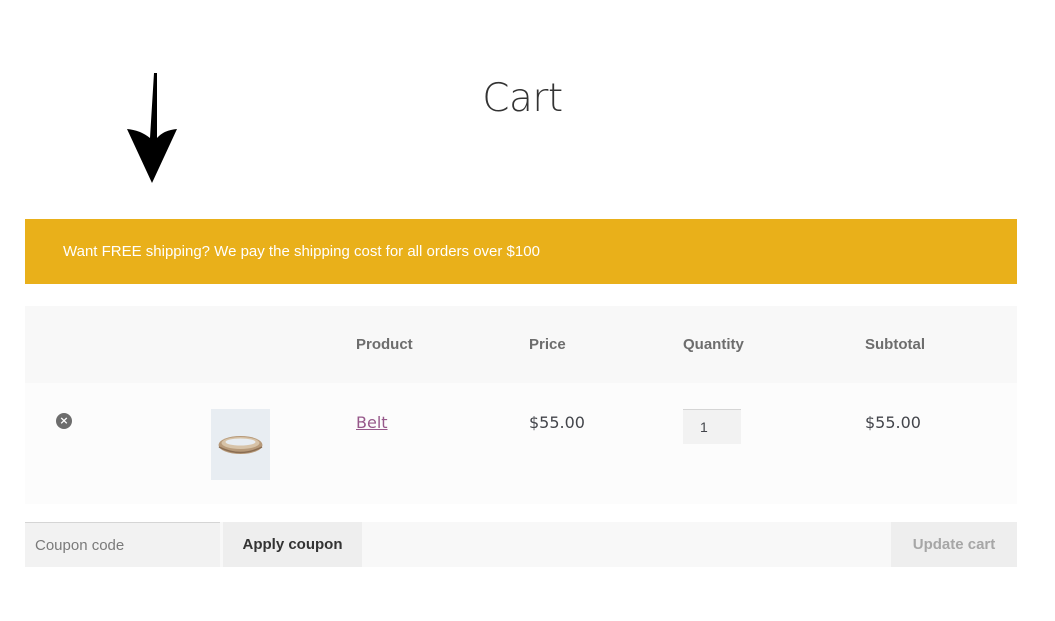 This screenshot has width=1055, height=621. I want to click on quantity-input, so click(712, 426).